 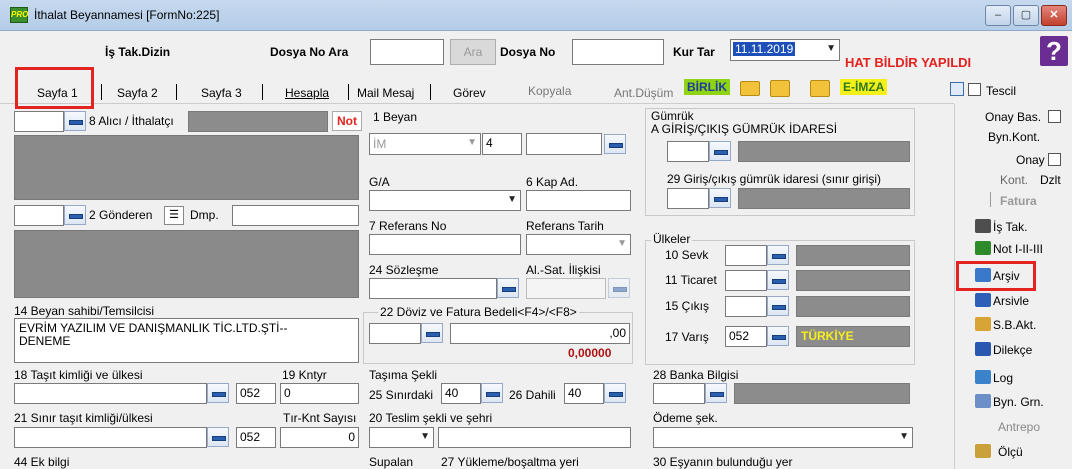 I want to click on kap-input, so click(x=578, y=200).